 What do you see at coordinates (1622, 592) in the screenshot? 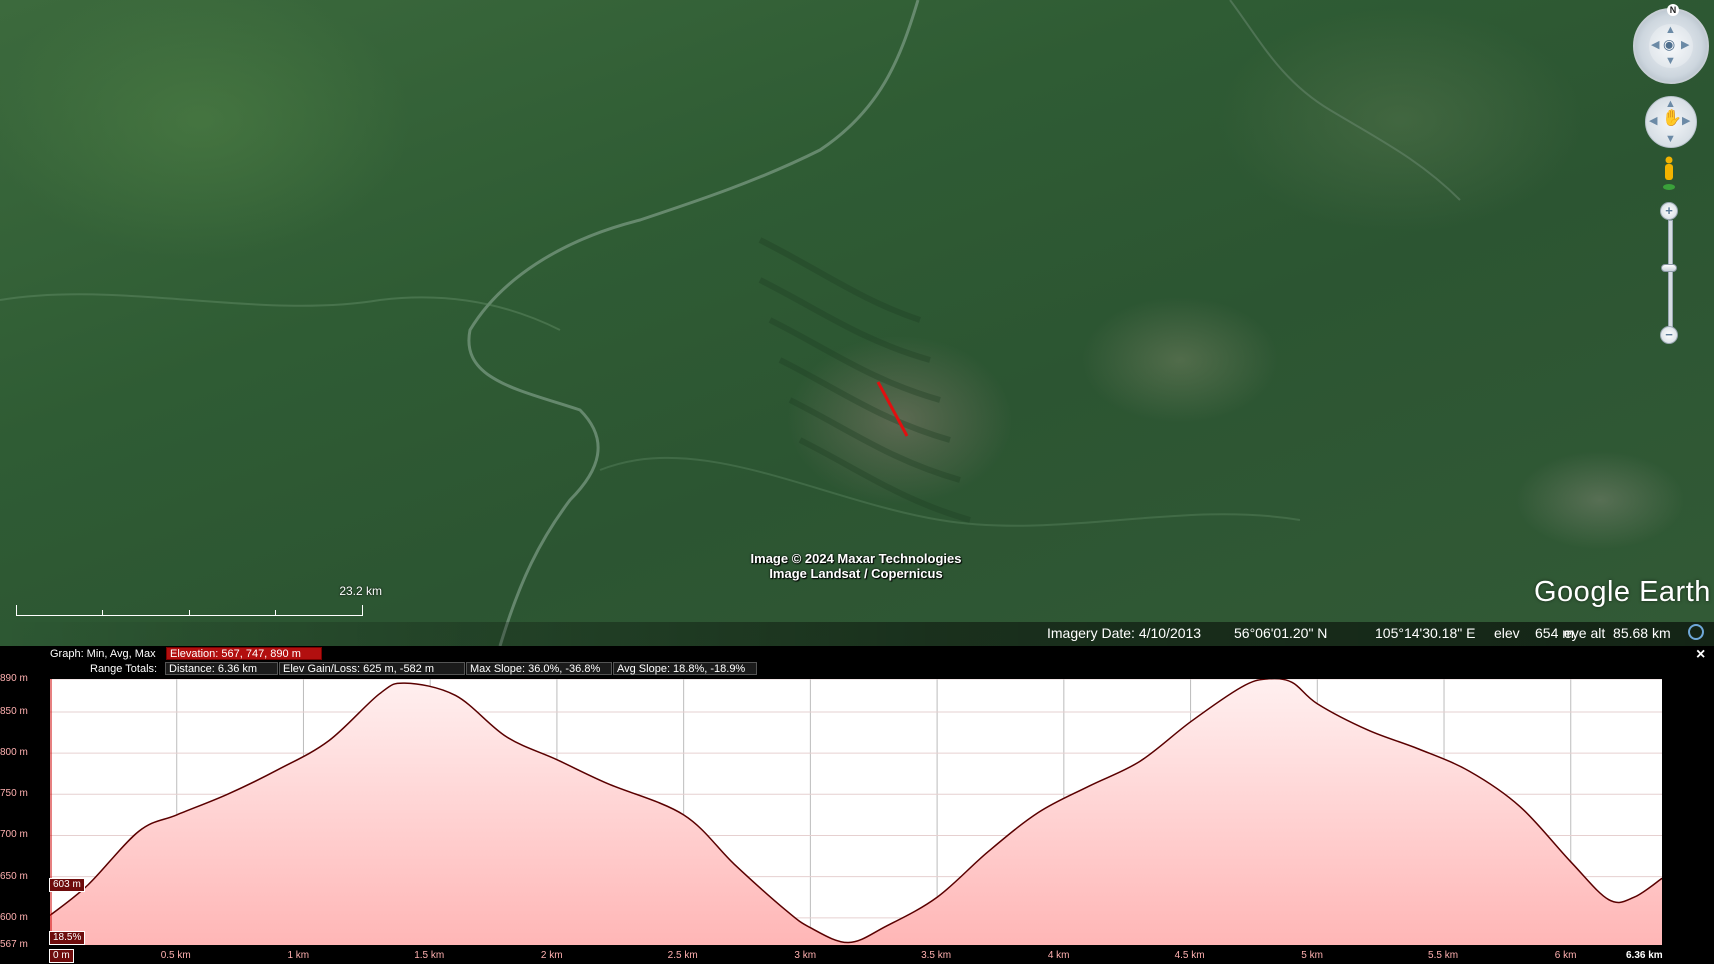
I see `google-earth-logo: Google Earth` at bounding box center [1622, 592].